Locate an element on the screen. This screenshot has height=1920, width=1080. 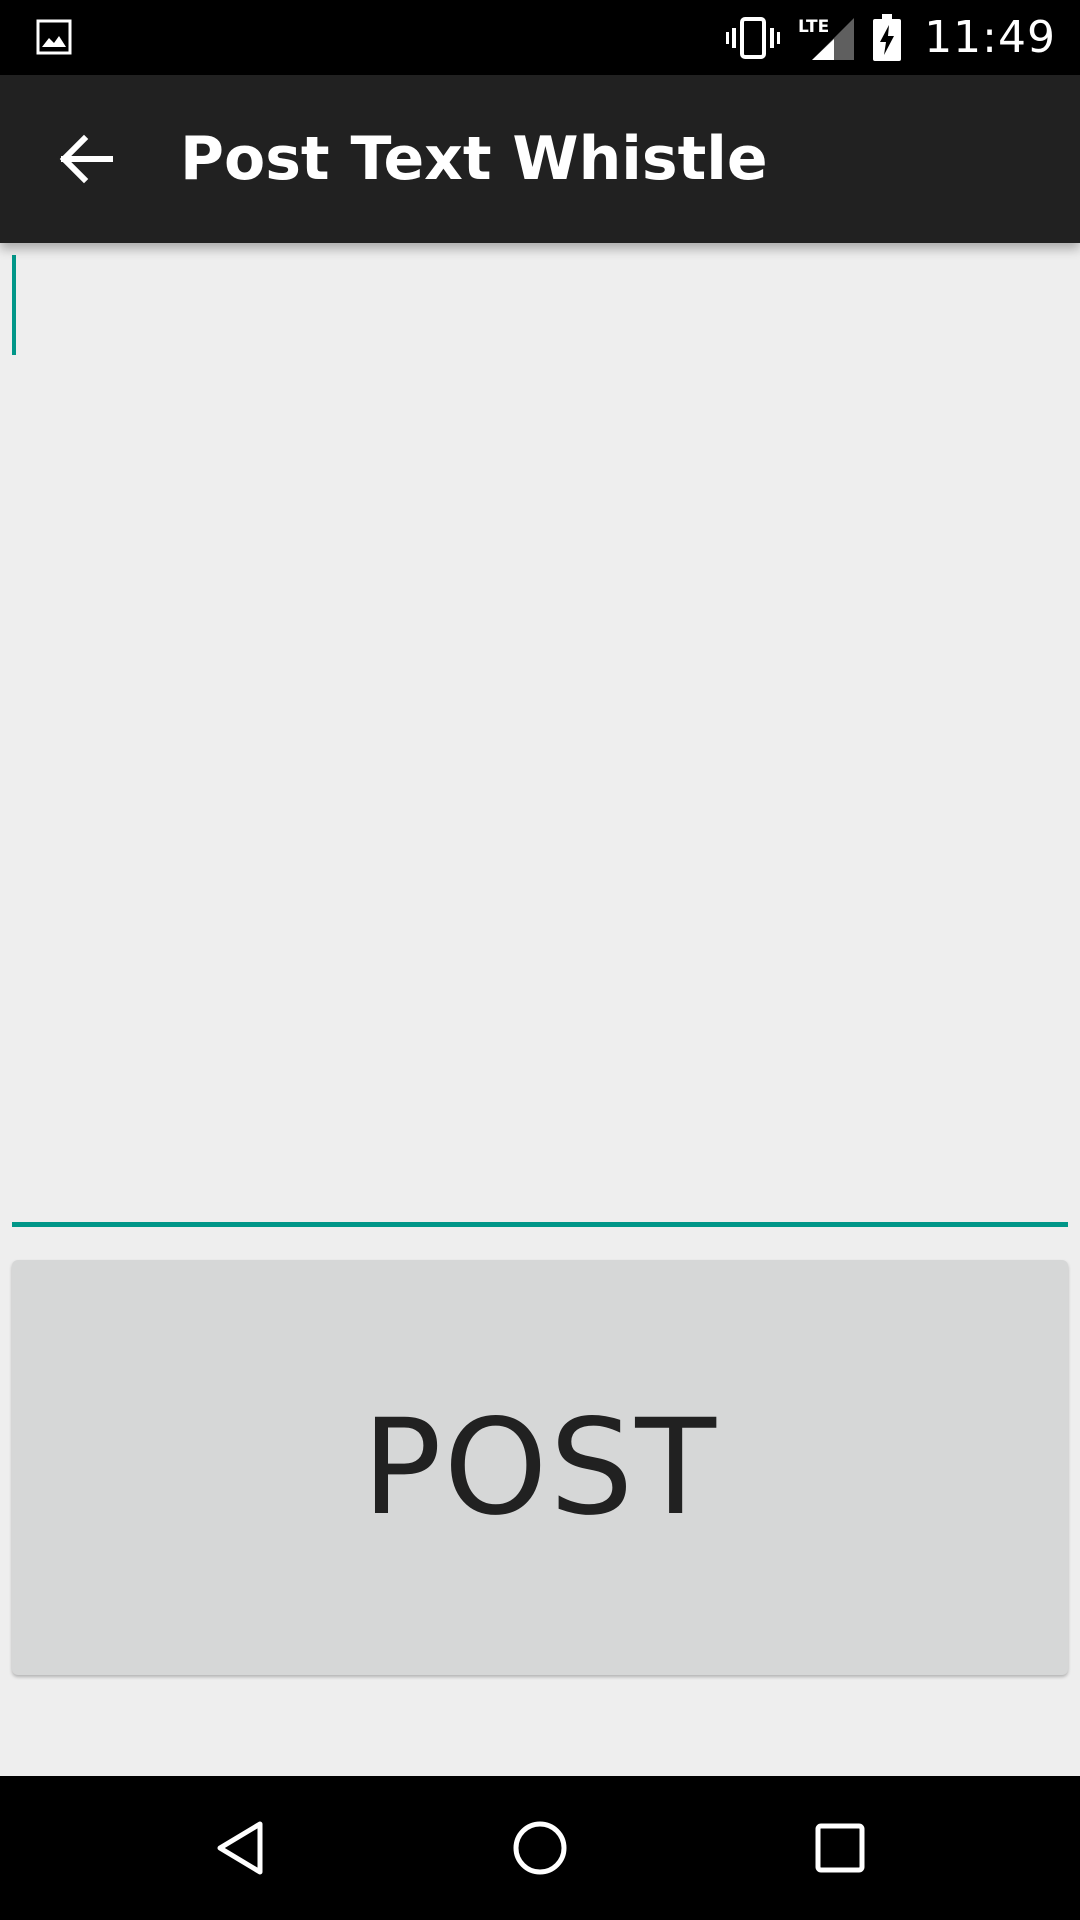
nav-recents-button is located at coordinates (840, 1848).